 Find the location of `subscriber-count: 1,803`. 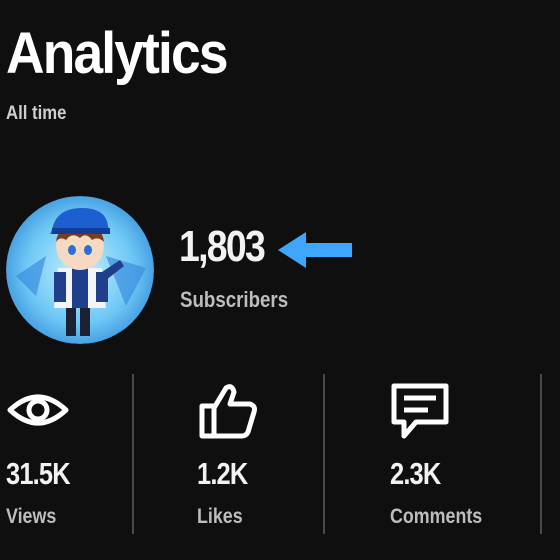

subscriber-count: 1,803 is located at coordinates (222, 246).